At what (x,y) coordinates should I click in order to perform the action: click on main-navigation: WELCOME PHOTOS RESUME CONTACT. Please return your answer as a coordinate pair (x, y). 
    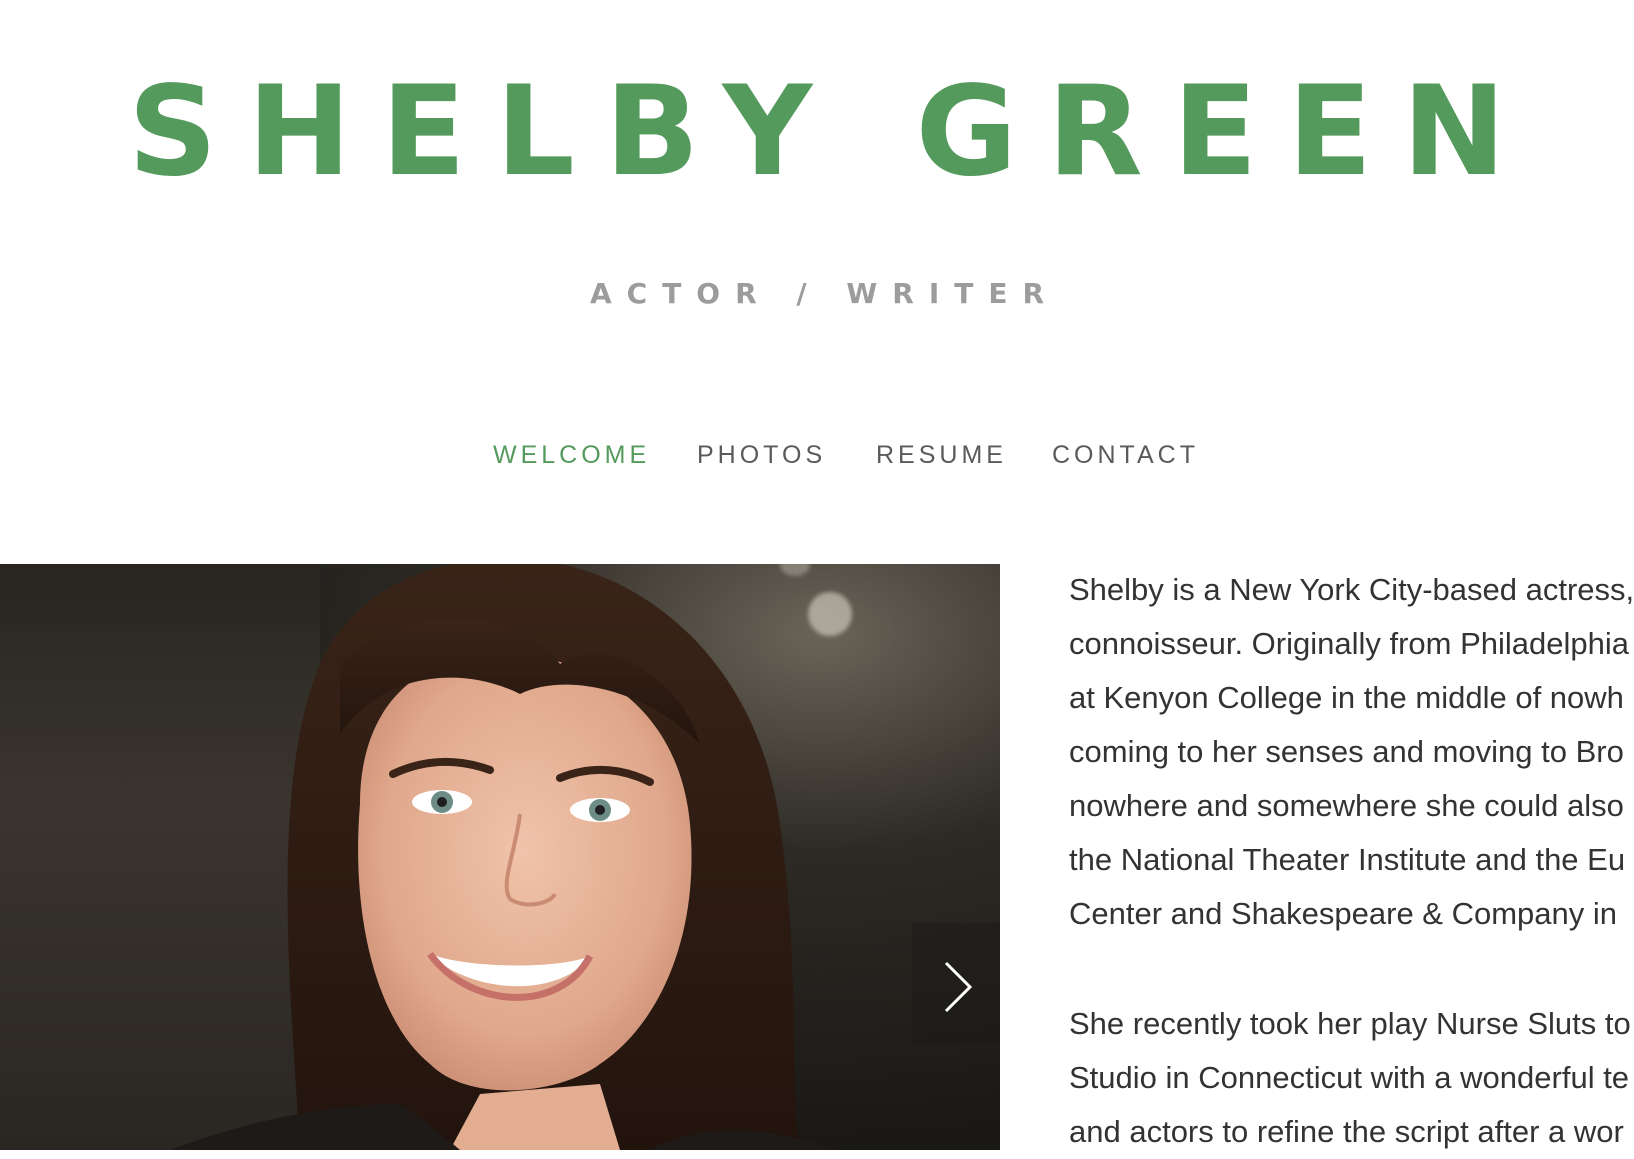
    Looking at the image, I should click on (817, 455).